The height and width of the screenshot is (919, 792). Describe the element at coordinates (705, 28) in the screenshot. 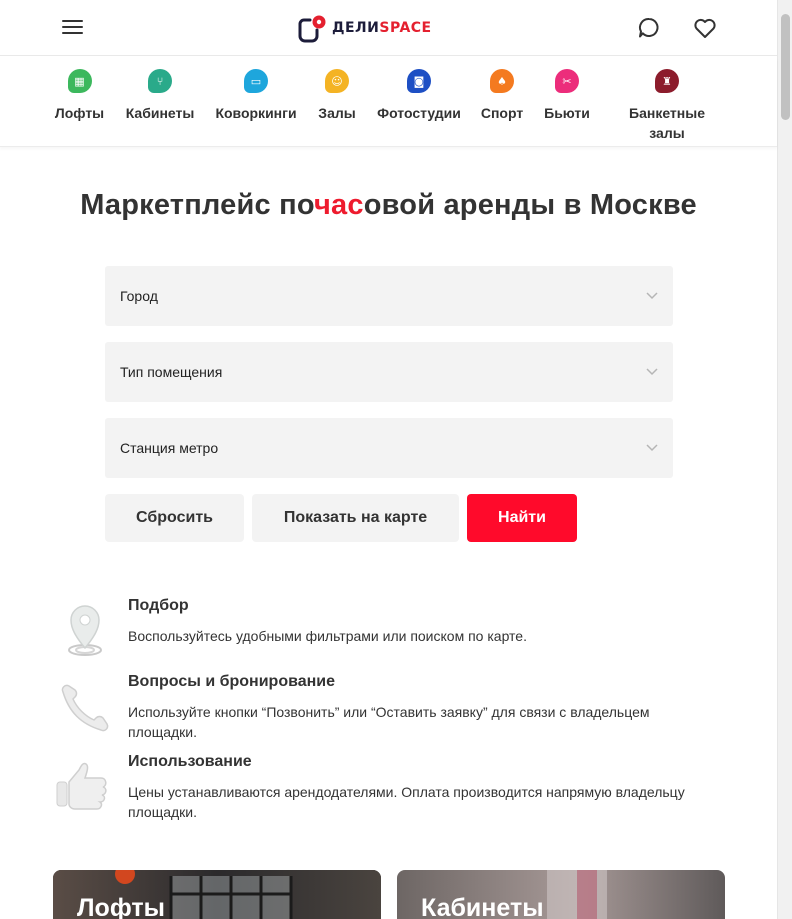

I see `heart-icon` at that location.